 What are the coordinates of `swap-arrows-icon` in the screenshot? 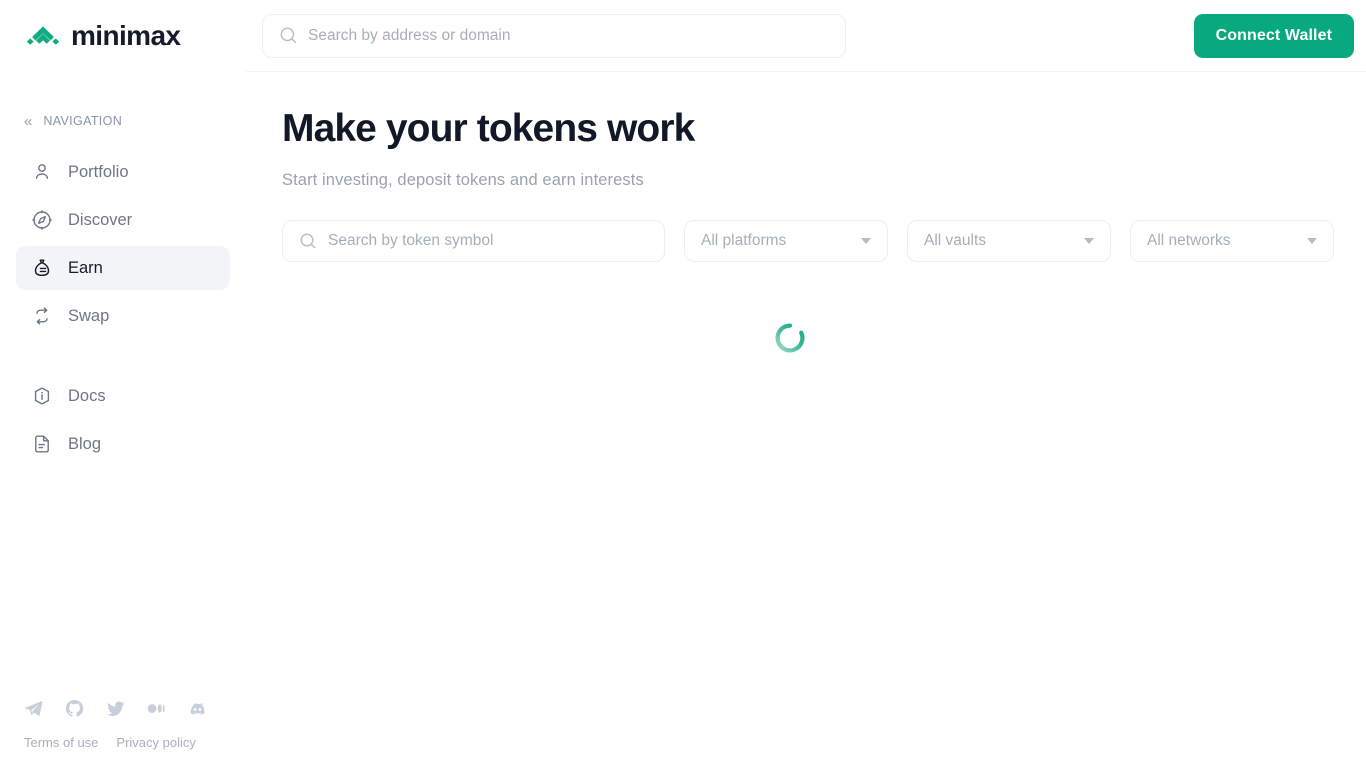 It's located at (42, 316).